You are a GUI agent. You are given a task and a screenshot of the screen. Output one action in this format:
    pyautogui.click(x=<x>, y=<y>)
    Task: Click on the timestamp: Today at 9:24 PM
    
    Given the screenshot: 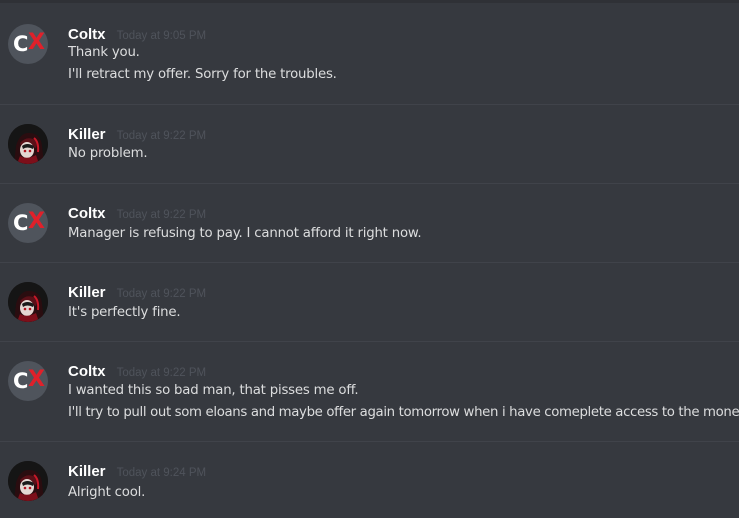 What is the action you would take?
    pyautogui.click(x=162, y=473)
    